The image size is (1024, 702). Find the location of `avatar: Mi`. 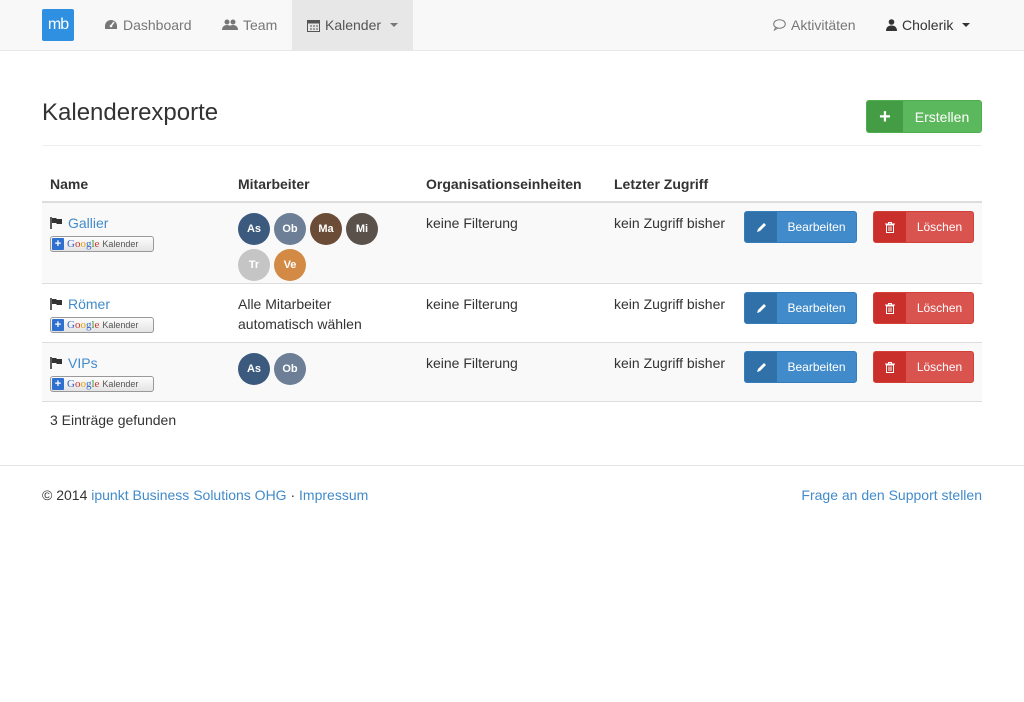

avatar: Mi is located at coordinates (362, 229).